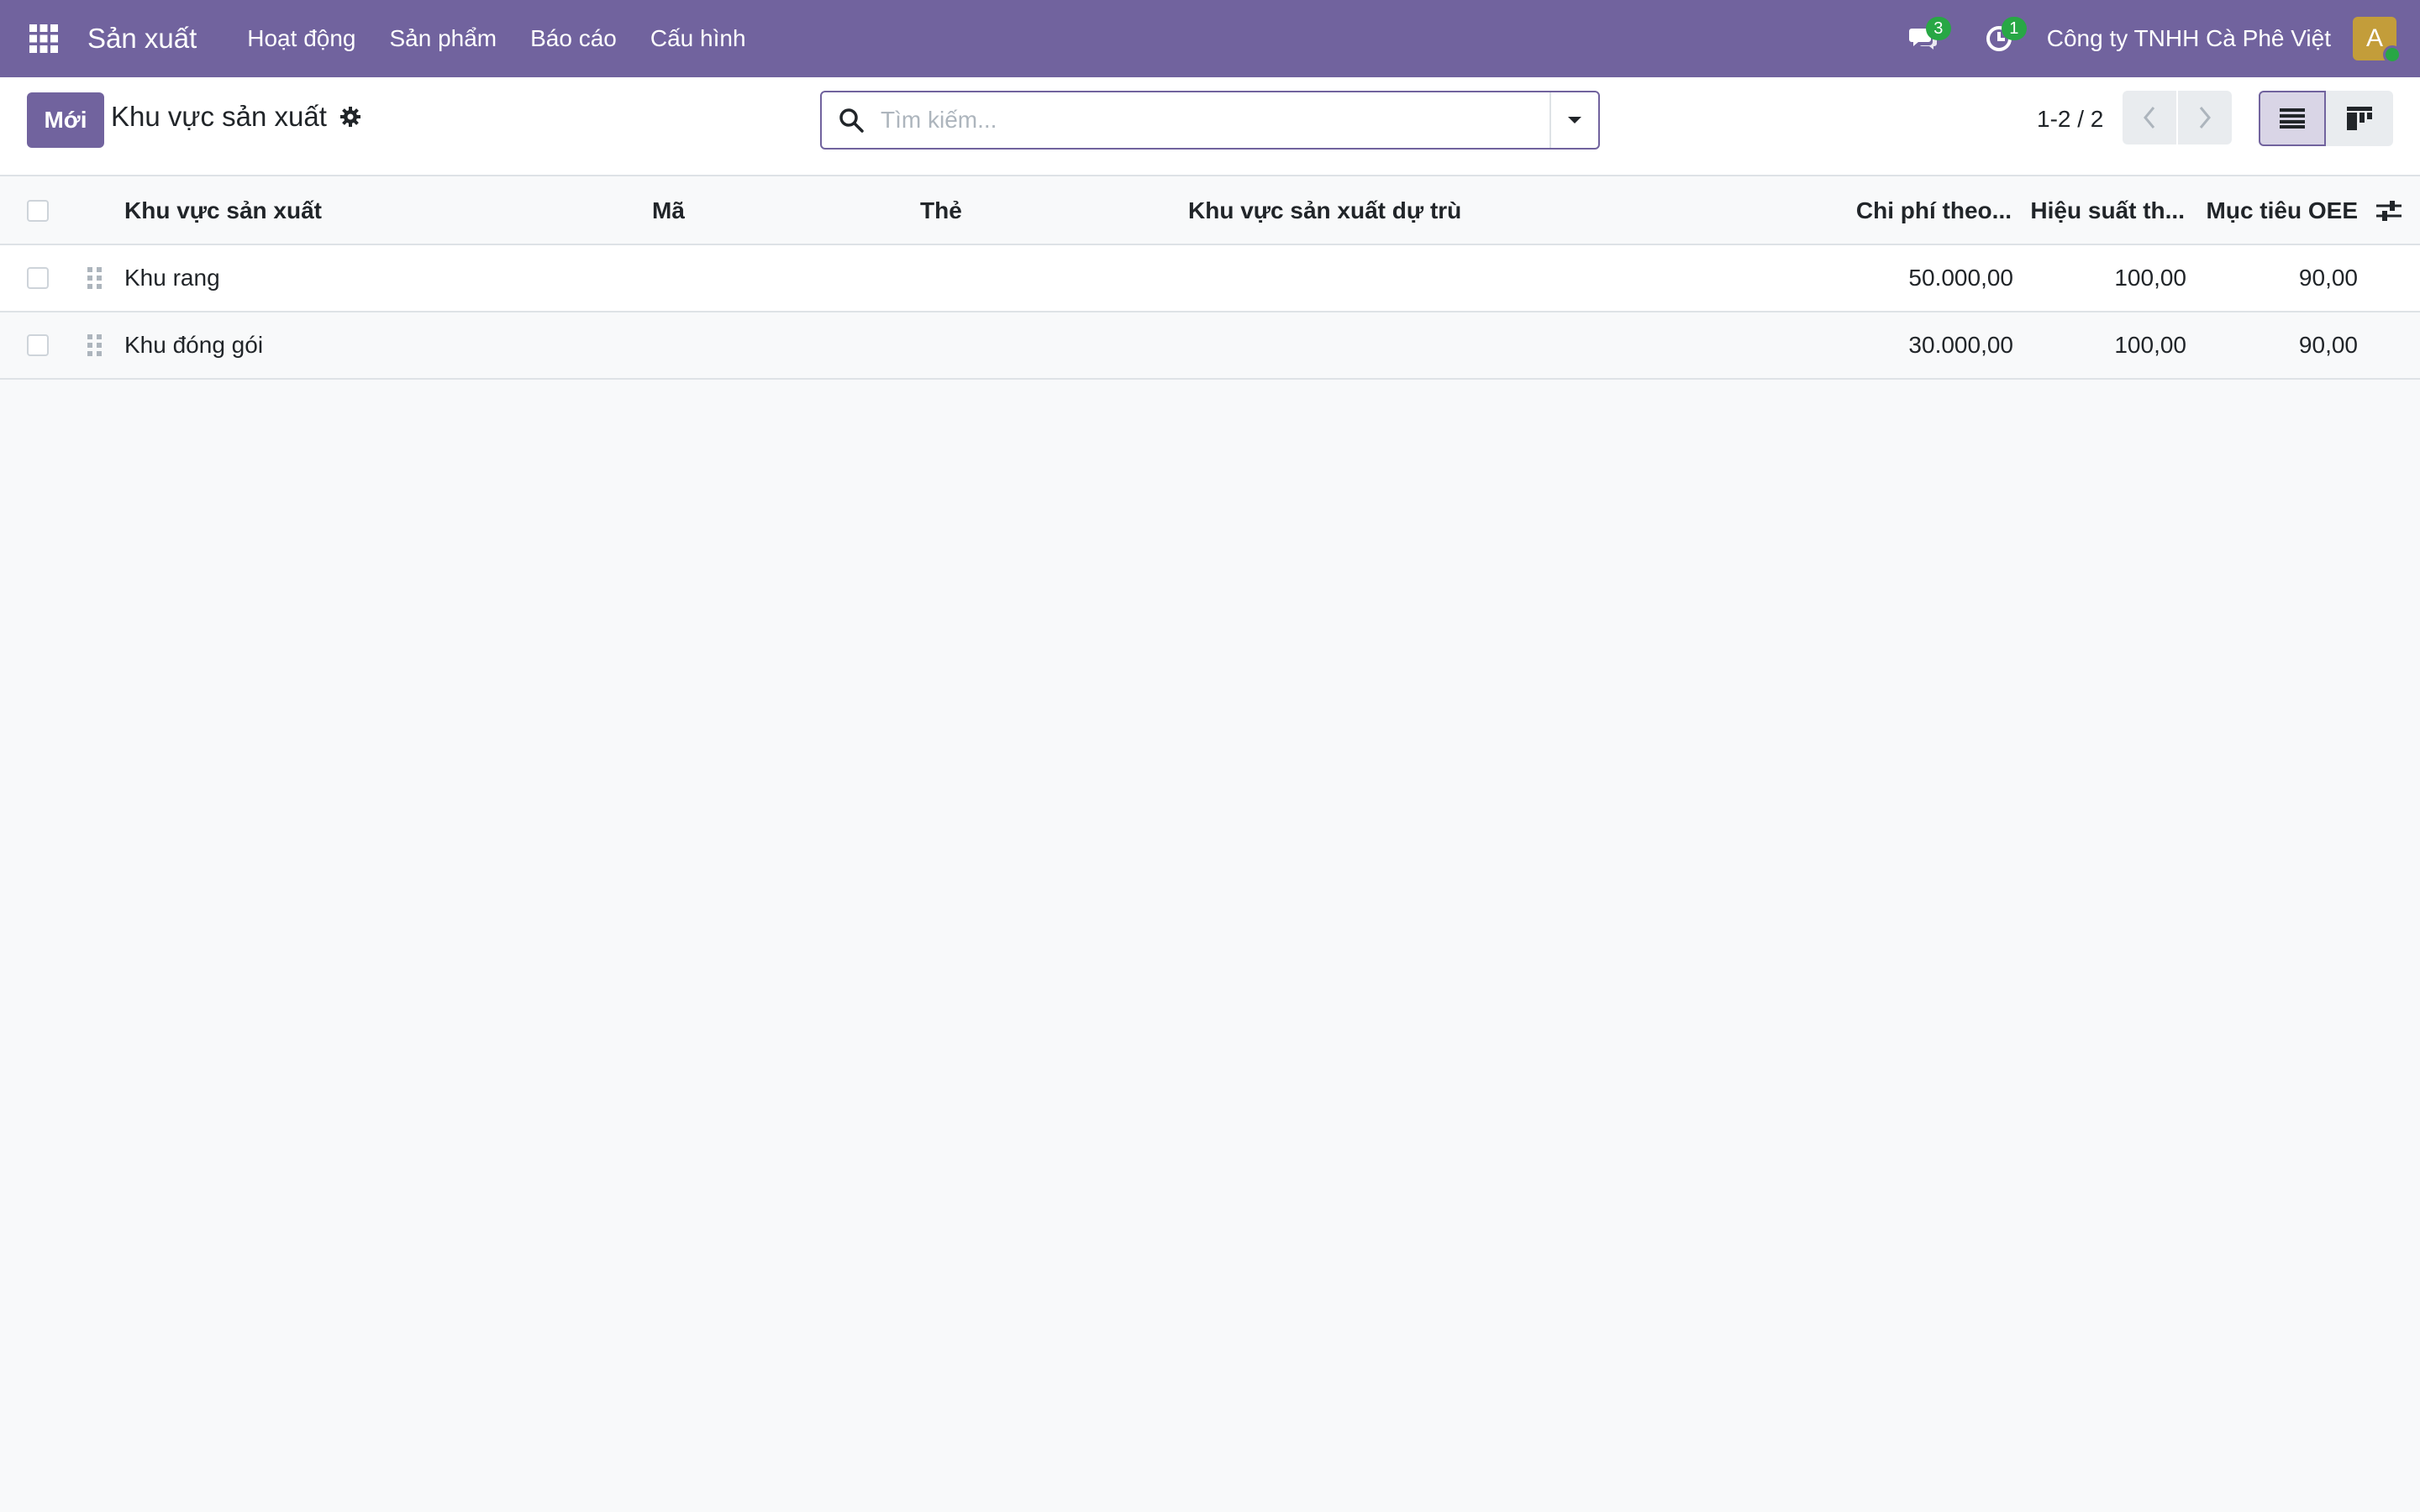 The image size is (2420, 1512). I want to click on search-box, so click(1210, 120).